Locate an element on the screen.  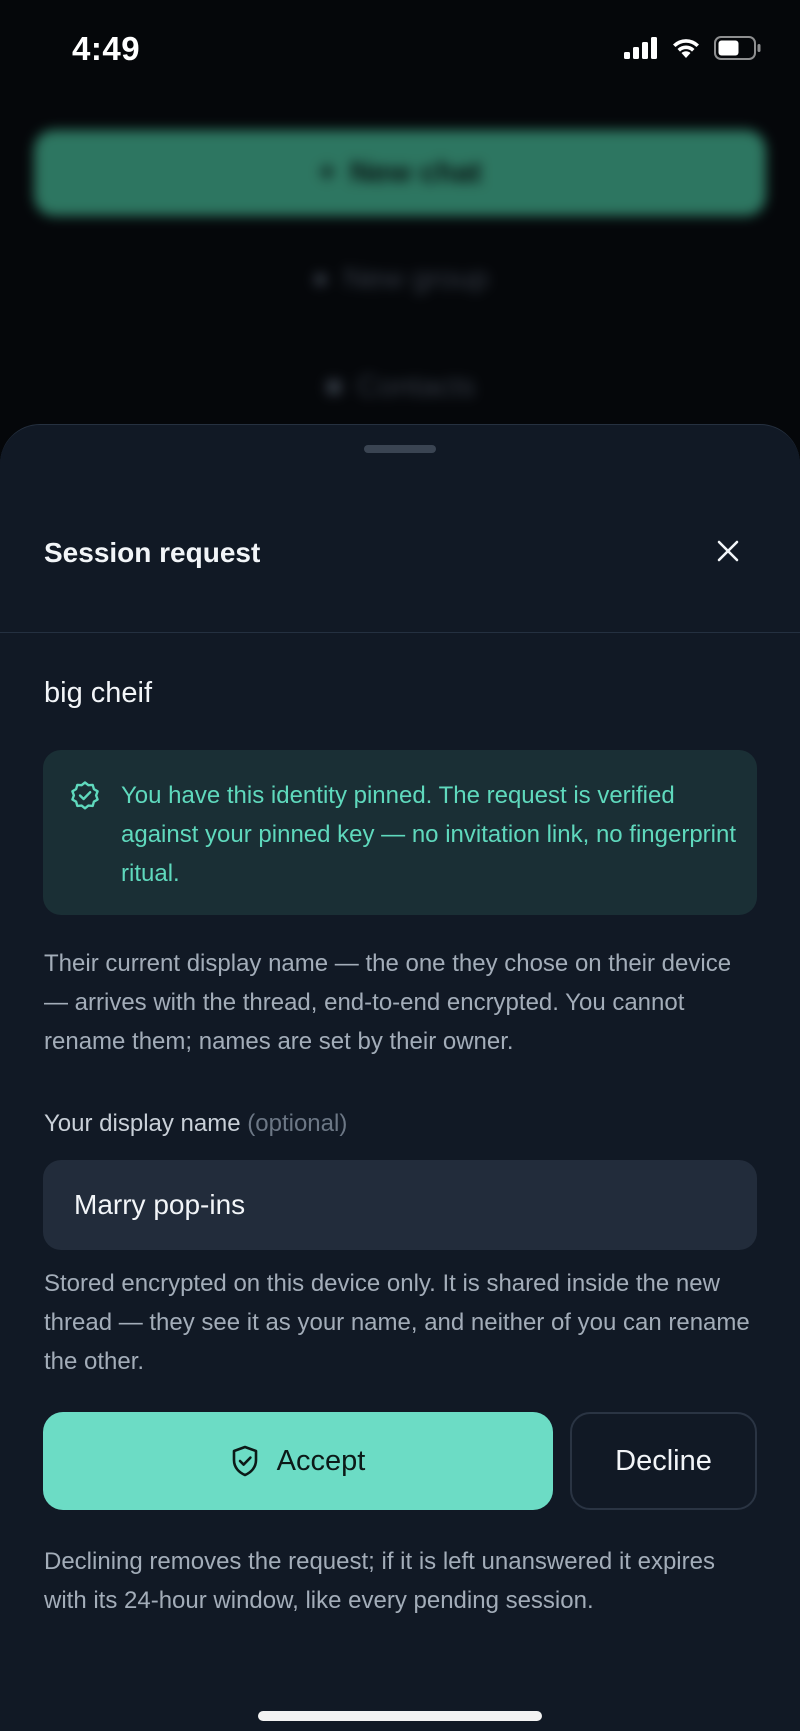
accept-label: Accept is located at coordinates (321, 1460).